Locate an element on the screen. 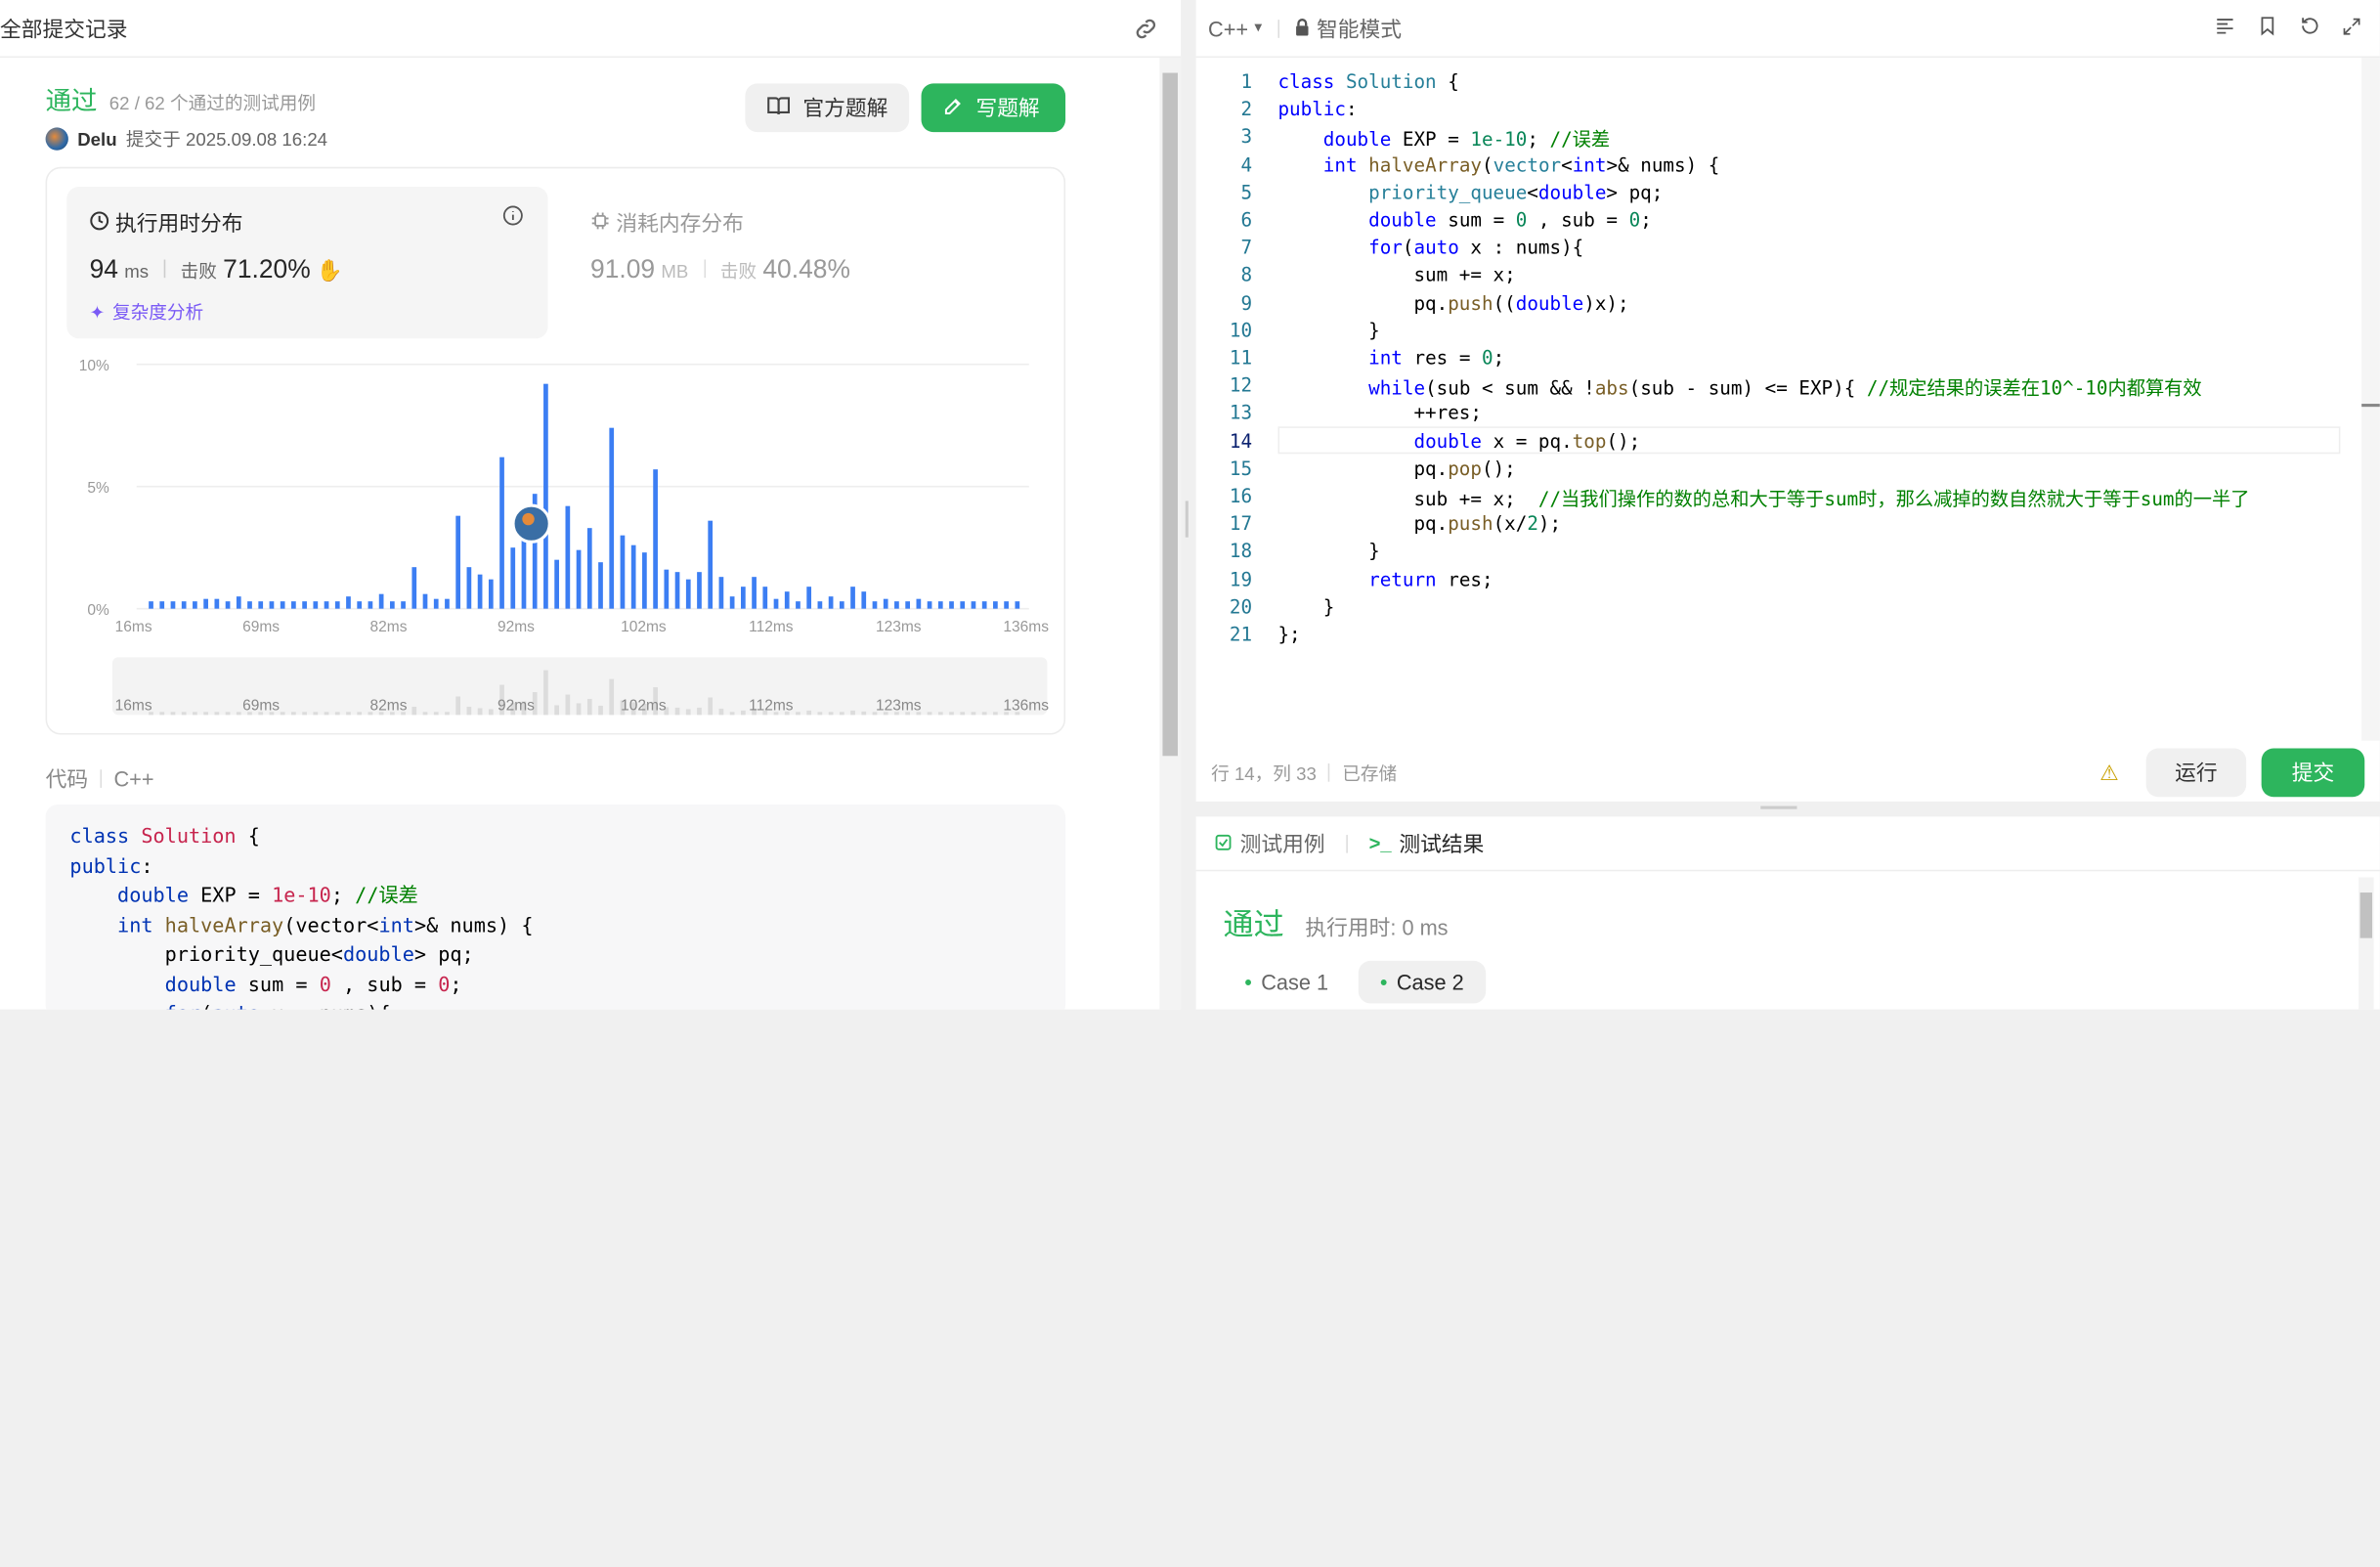 The width and height of the screenshot is (2380, 1567). code-line: double sum = 0 , sub = 0; is located at coordinates (313, 985).